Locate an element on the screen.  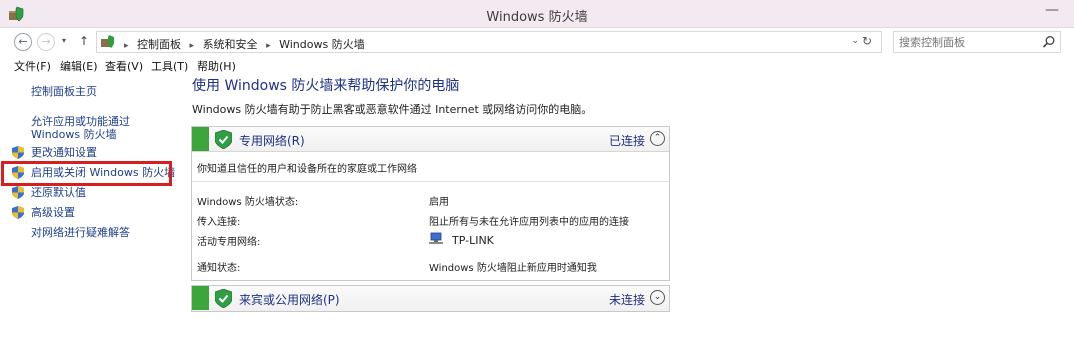
active-network-value: TP-LINK is located at coordinates (473, 240).